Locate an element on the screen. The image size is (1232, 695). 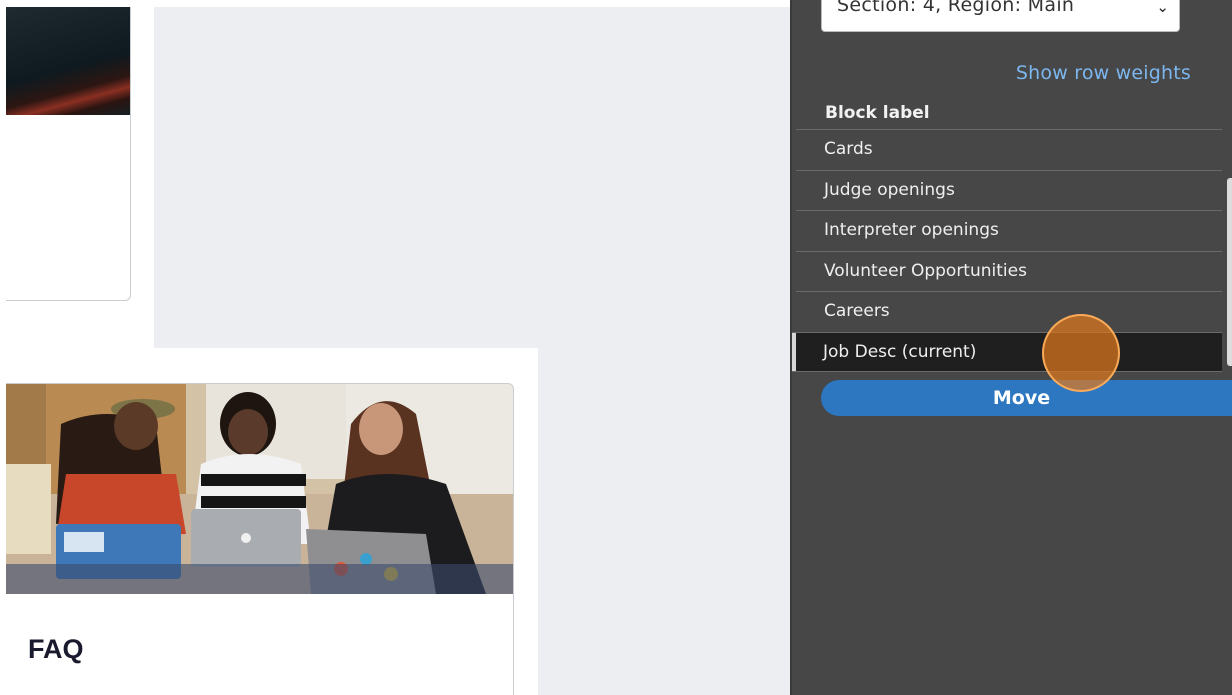
show-row-weights-link: Show row weights is located at coordinates (1103, 73).